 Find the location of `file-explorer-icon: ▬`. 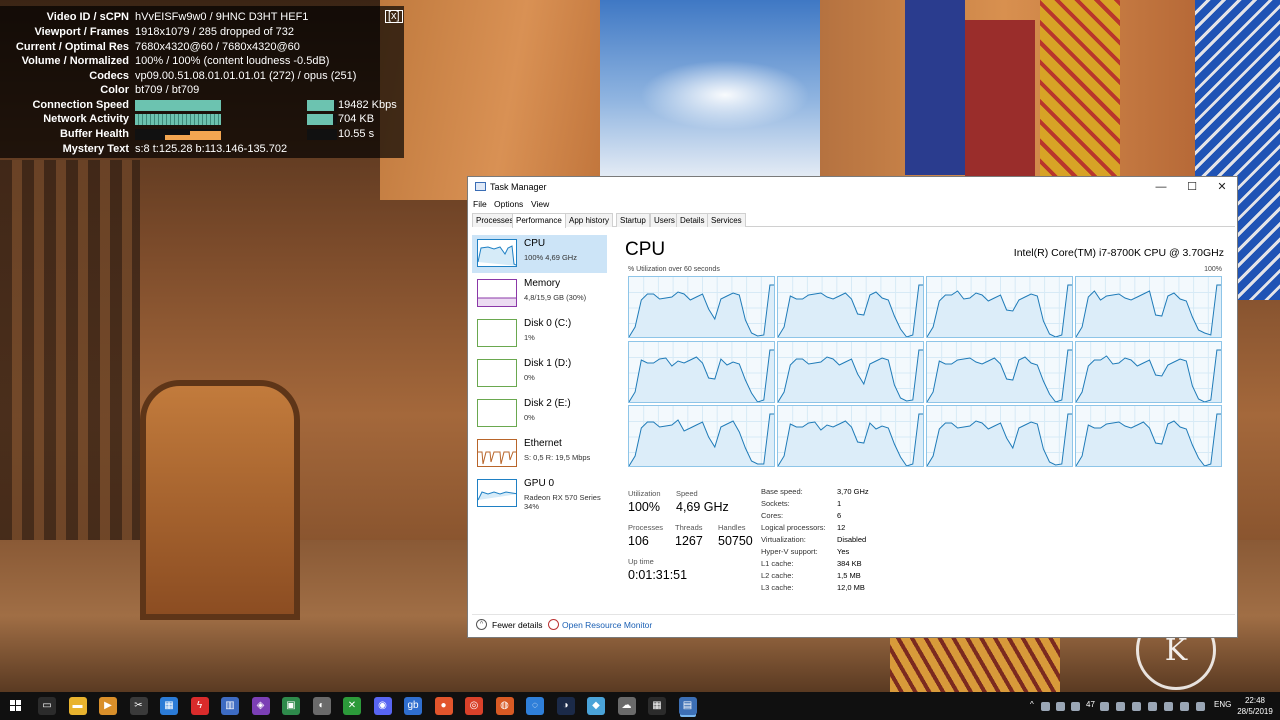

file-explorer-icon: ▬ is located at coordinates (77, 706).